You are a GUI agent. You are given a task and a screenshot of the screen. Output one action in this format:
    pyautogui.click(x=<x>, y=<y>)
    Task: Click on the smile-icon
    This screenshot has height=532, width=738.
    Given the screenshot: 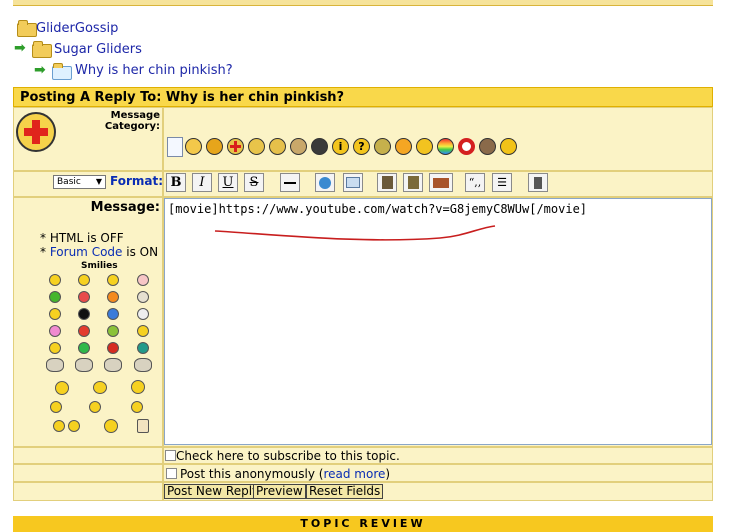 What is the action you would take?
    pyautogui.click(x=55, y=280)
    